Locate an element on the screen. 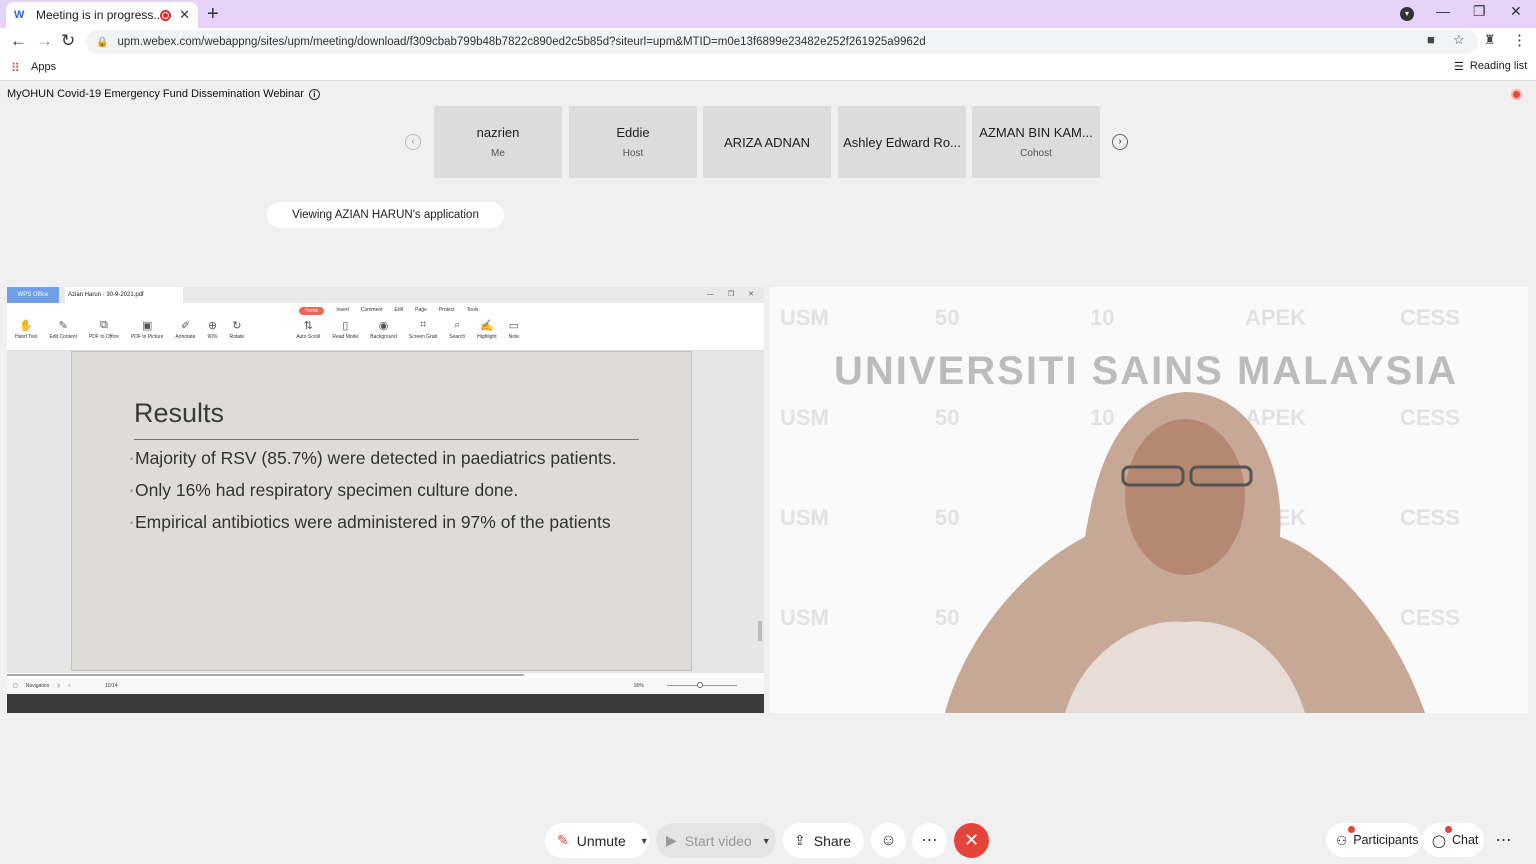 The height and width of the screenshot is (864, 1536). participants-button: ⚇ Participants is located at coordinates (1374, 840).